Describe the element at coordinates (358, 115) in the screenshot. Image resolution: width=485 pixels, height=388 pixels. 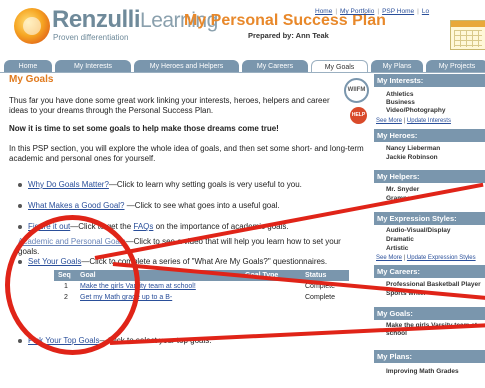
I see `help-icon: HELP` at that location.